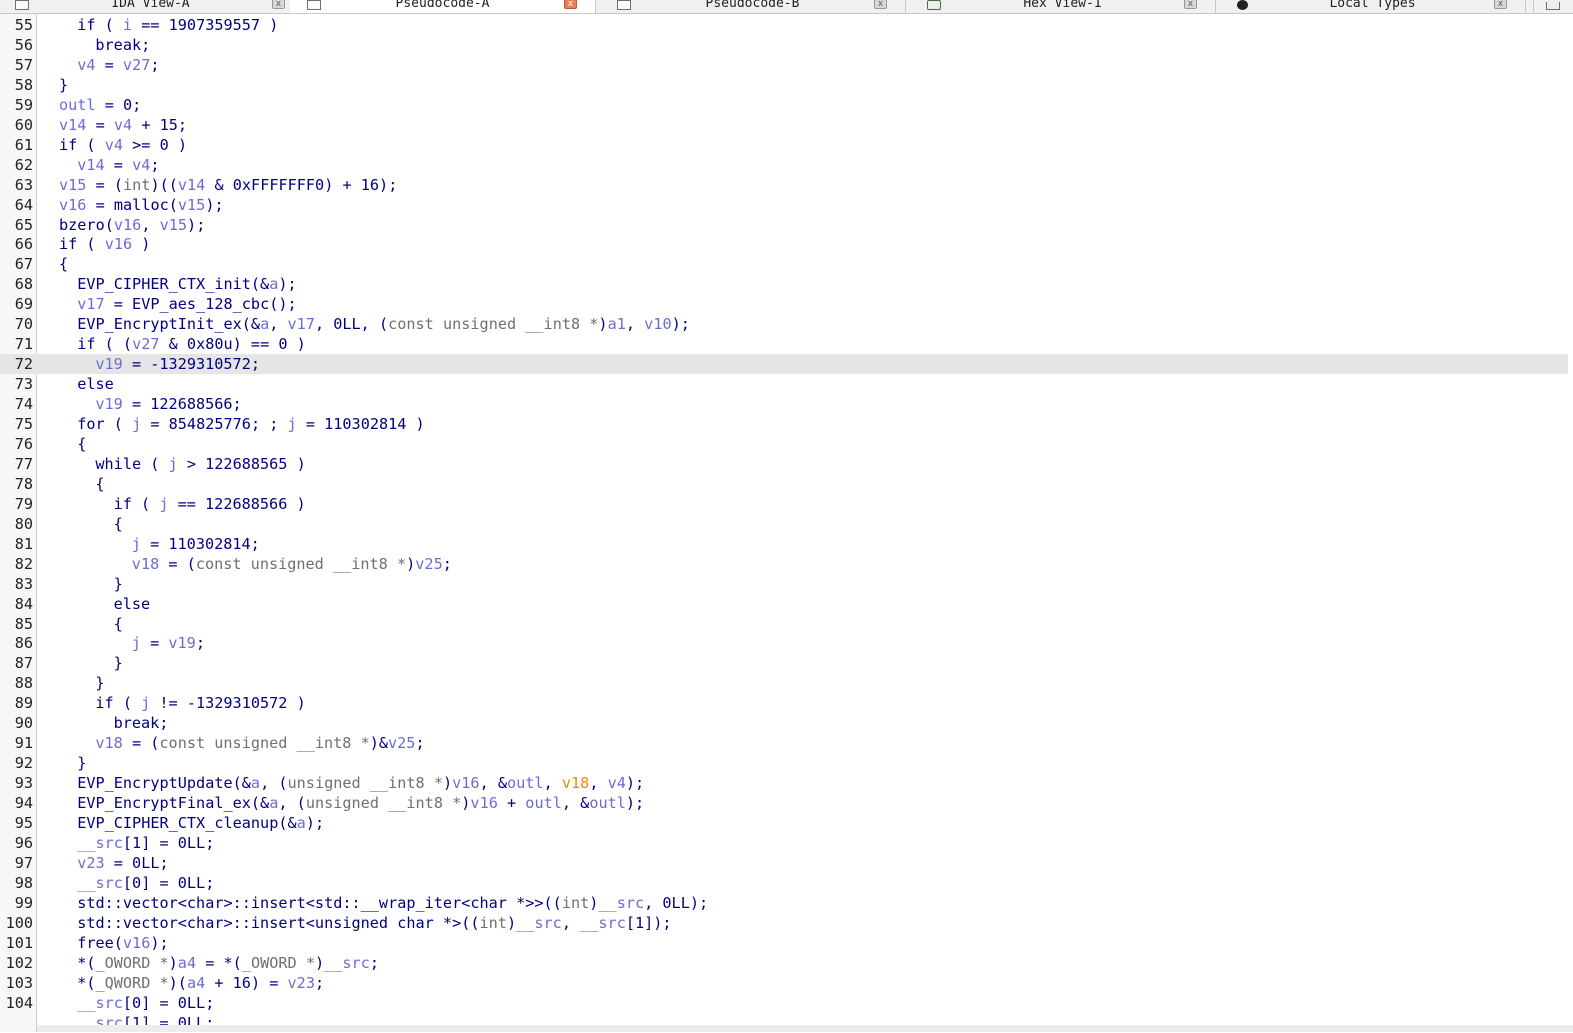 The width and height of the screenshot is (1573, 1033). I want to click on window-menu-button, so click(1553, 6).